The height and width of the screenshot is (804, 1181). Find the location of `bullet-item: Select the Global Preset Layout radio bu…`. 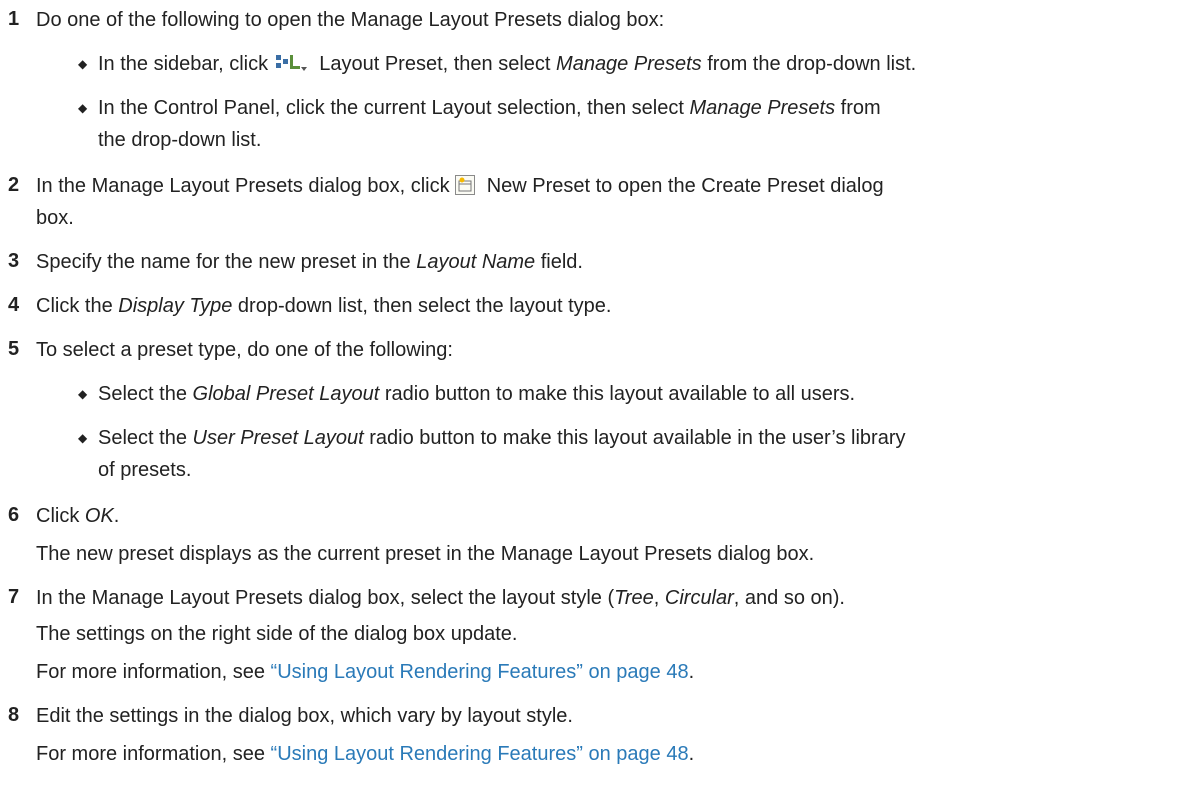

bullet-item: Select the Global Preset Layout radio bu… is located at coordinates (477, 394).